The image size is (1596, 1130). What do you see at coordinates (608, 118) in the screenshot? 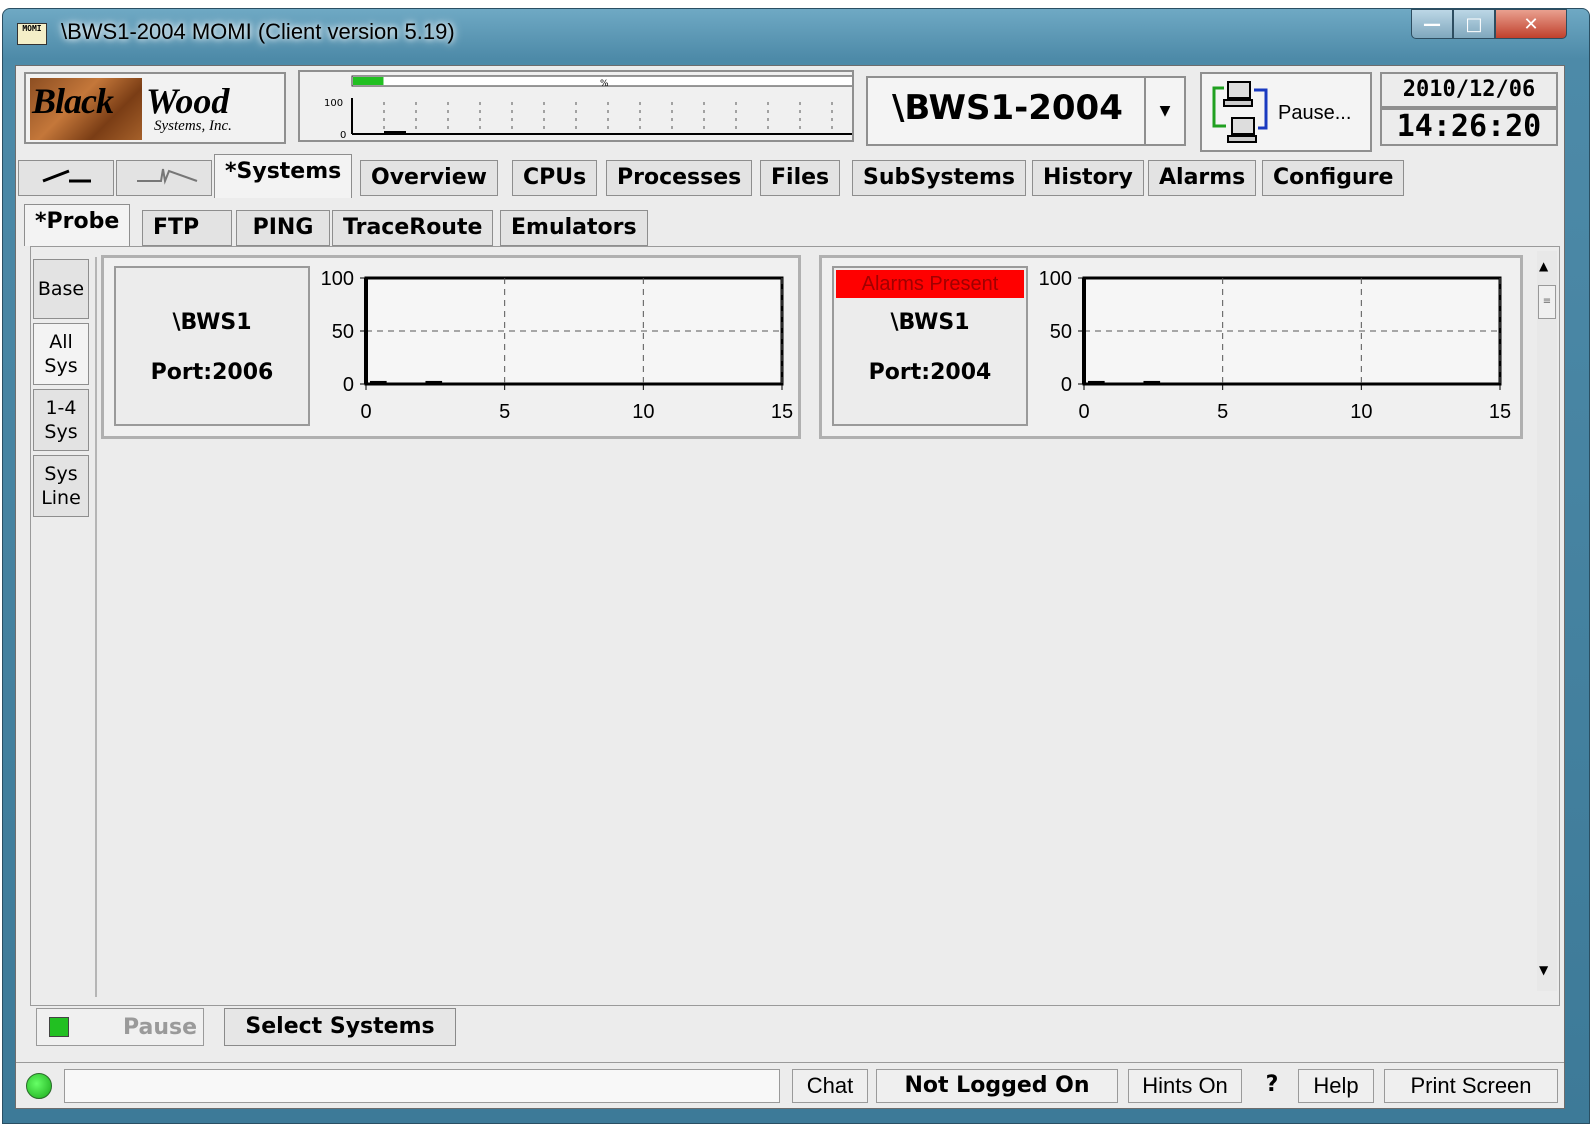
I see `mini-grid-ticks` at bounding box center [608, 118].